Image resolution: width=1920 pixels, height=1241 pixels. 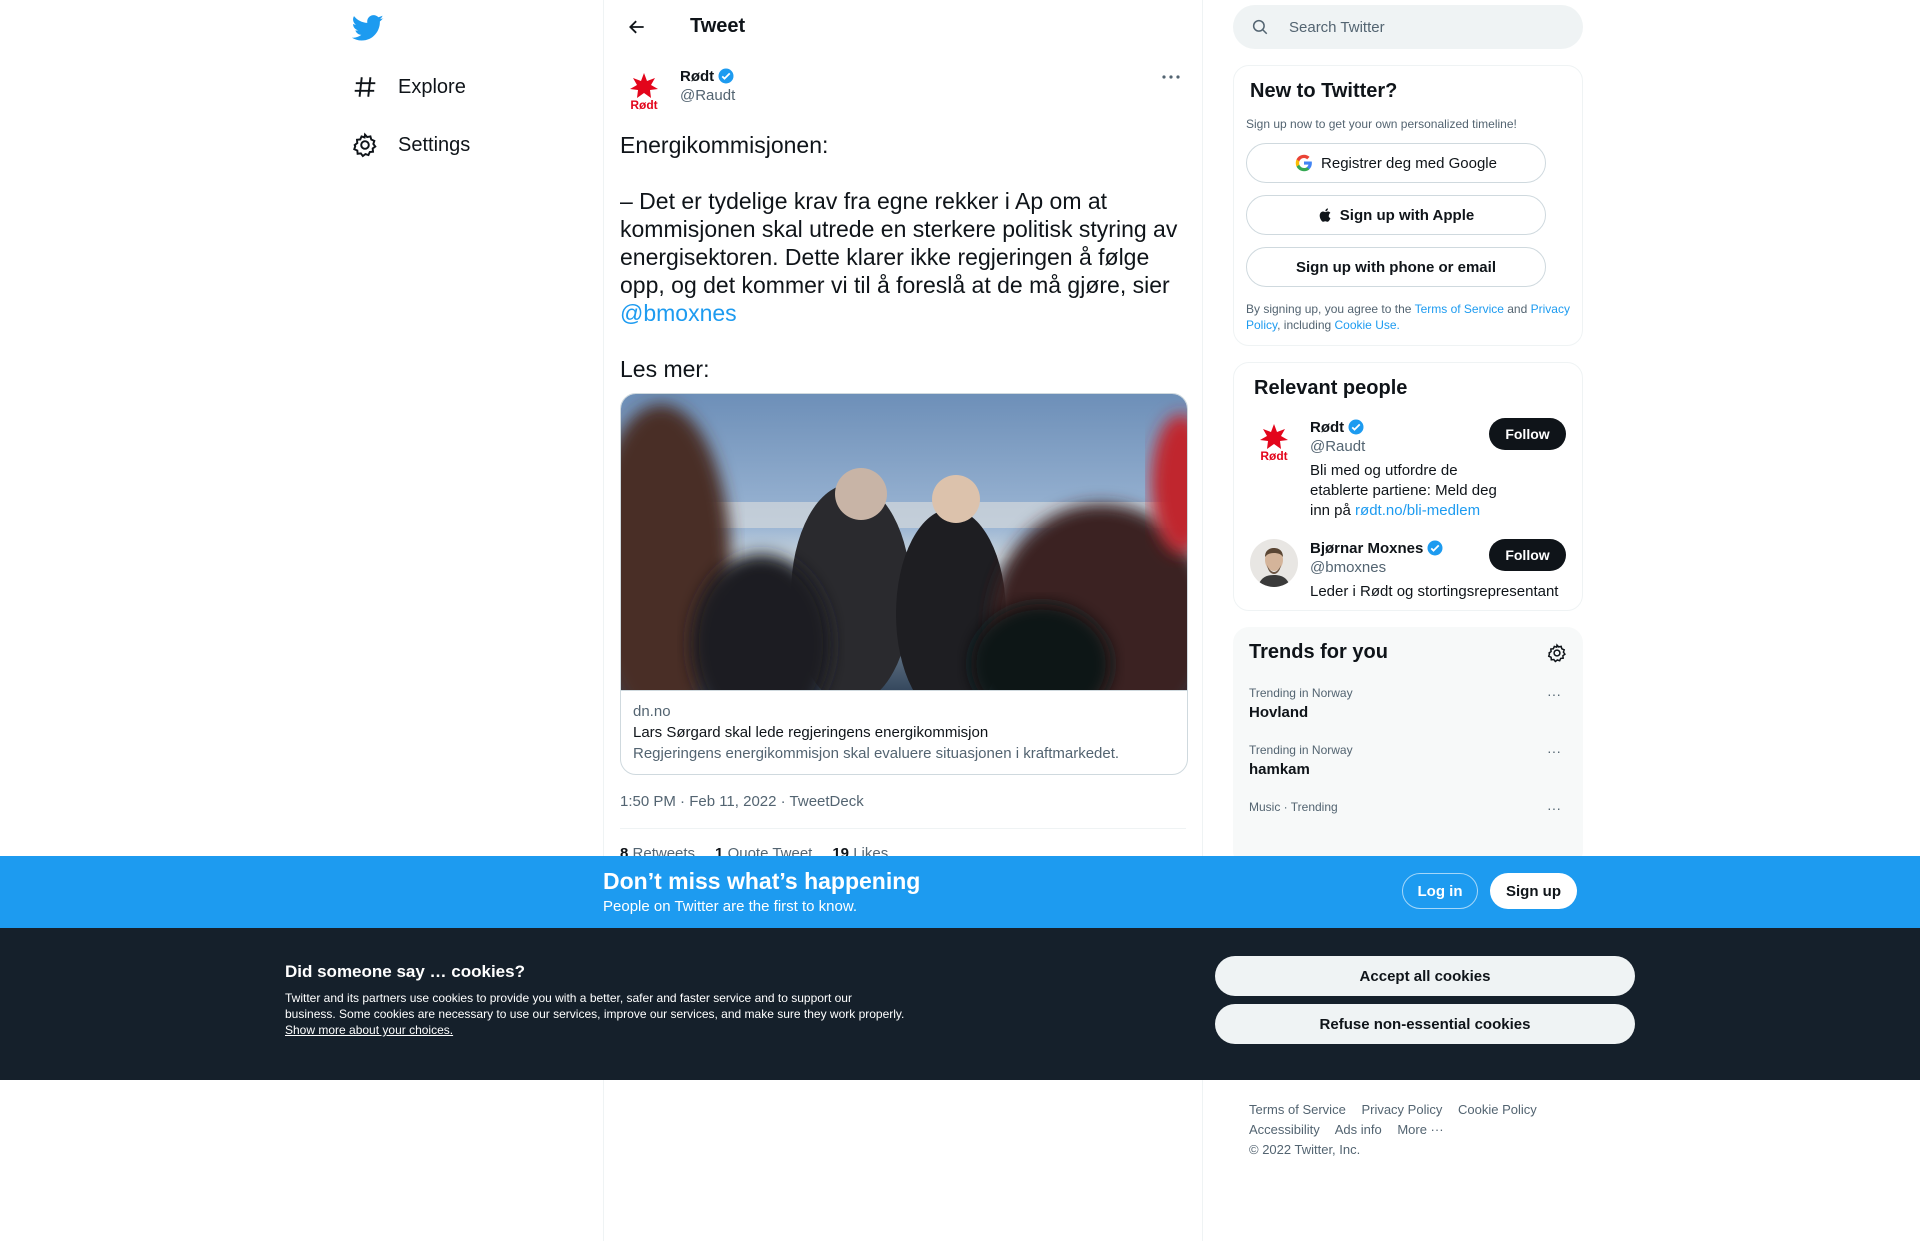 What do you see at coordinates (1409, 163) in the screenshot?
I see `google-signup-label: Registrer deg med Google` at bounding box center [1409, 163].